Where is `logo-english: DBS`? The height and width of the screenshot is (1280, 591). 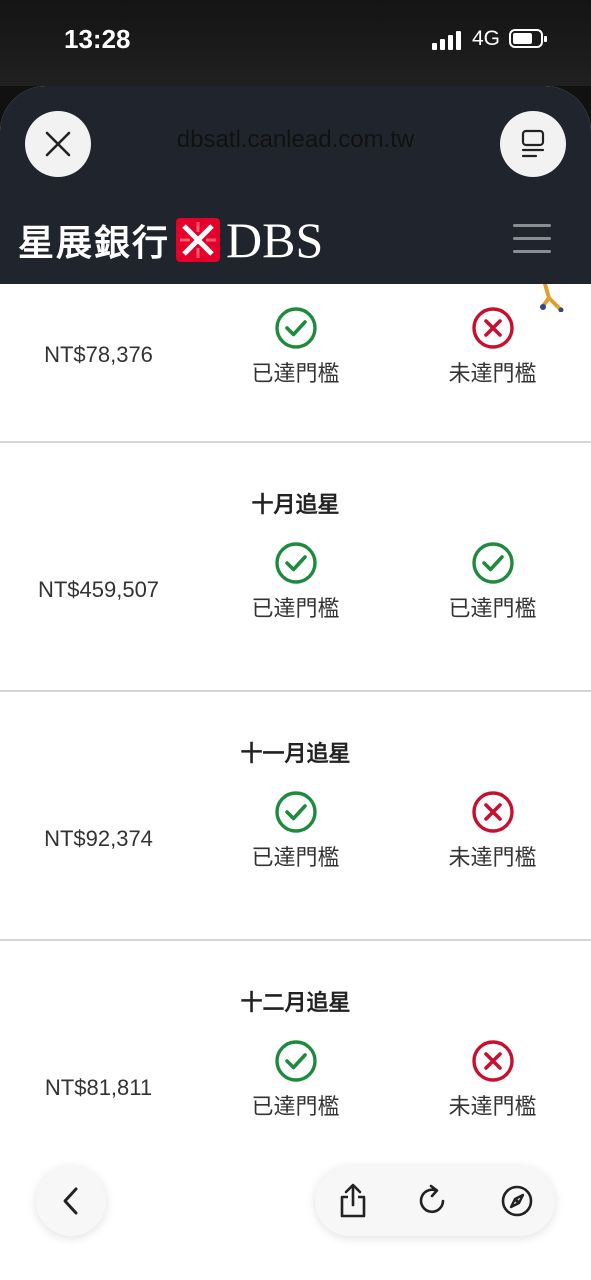 logo-english: DBS is located at coordinates (275, 240).